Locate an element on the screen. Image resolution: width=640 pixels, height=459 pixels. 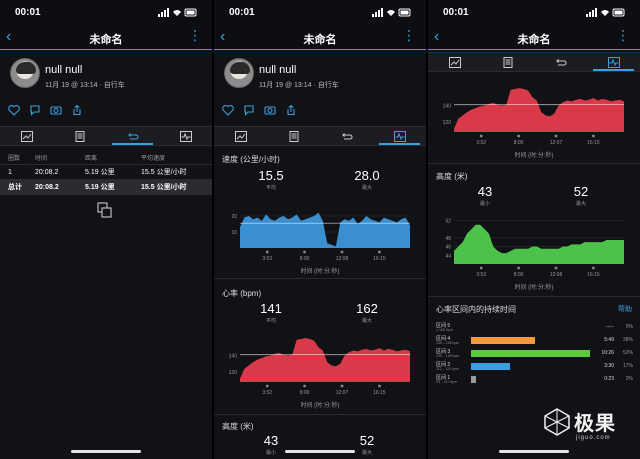
elev-min-stat: 43 最小 is located at coordinates (485, 195).